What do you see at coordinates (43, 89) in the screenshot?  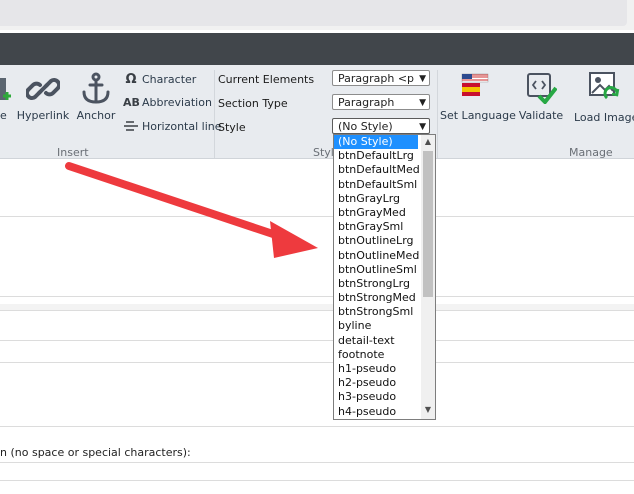 I see `link-icon` at bounding box center [43, 89].